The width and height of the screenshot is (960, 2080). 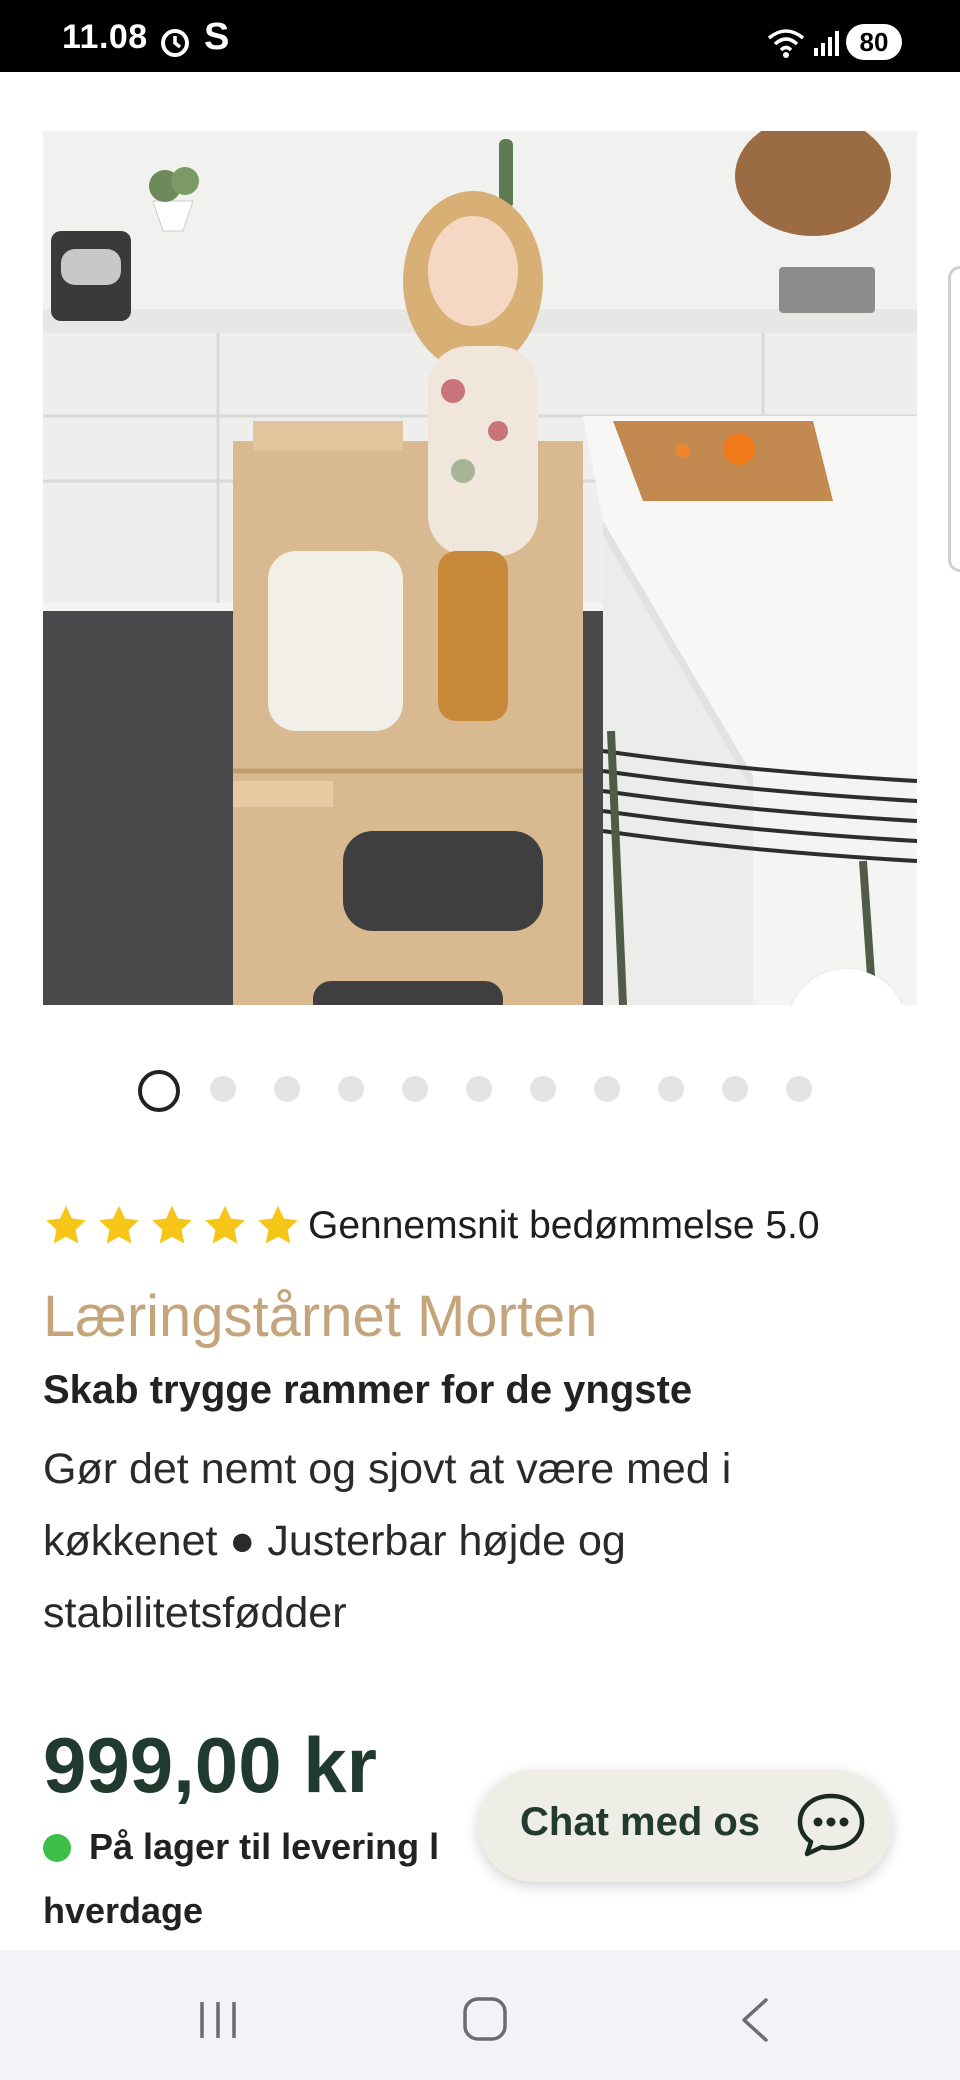 What do you see at coordinates (123, 1910) in the screenshot?
I see `stock-text-continued: hverdage` at bounding box center [123, 1910].